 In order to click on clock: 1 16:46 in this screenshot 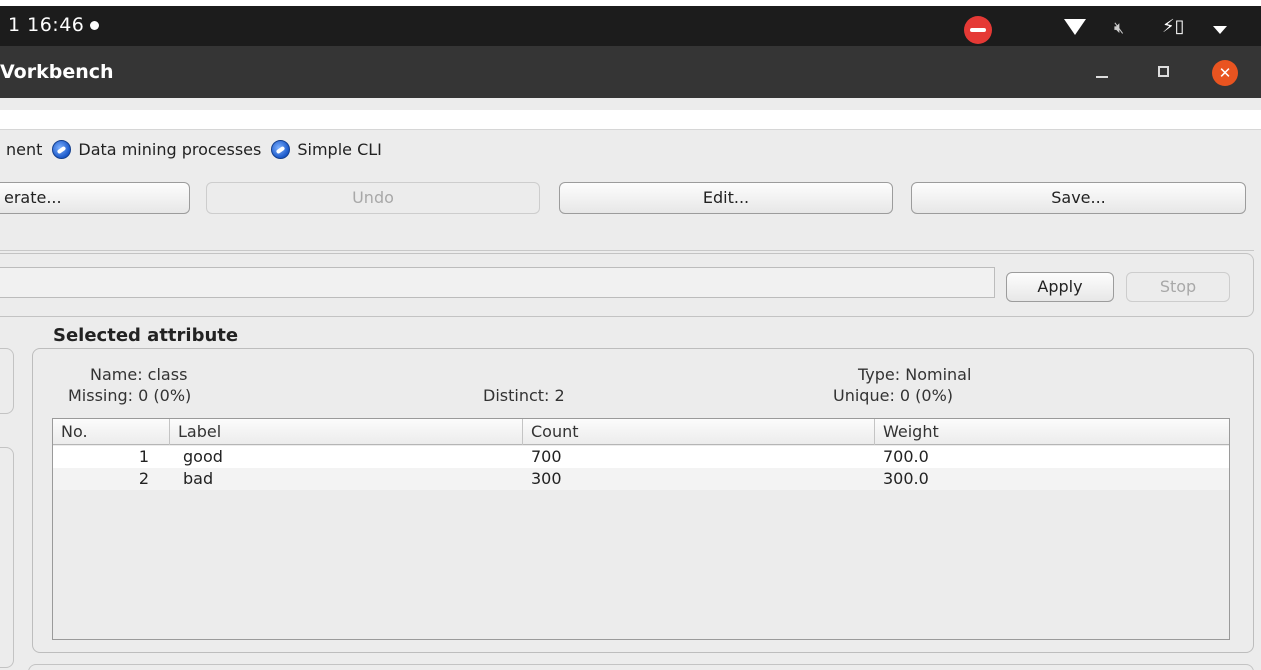, I will do `click(54, 25)`.